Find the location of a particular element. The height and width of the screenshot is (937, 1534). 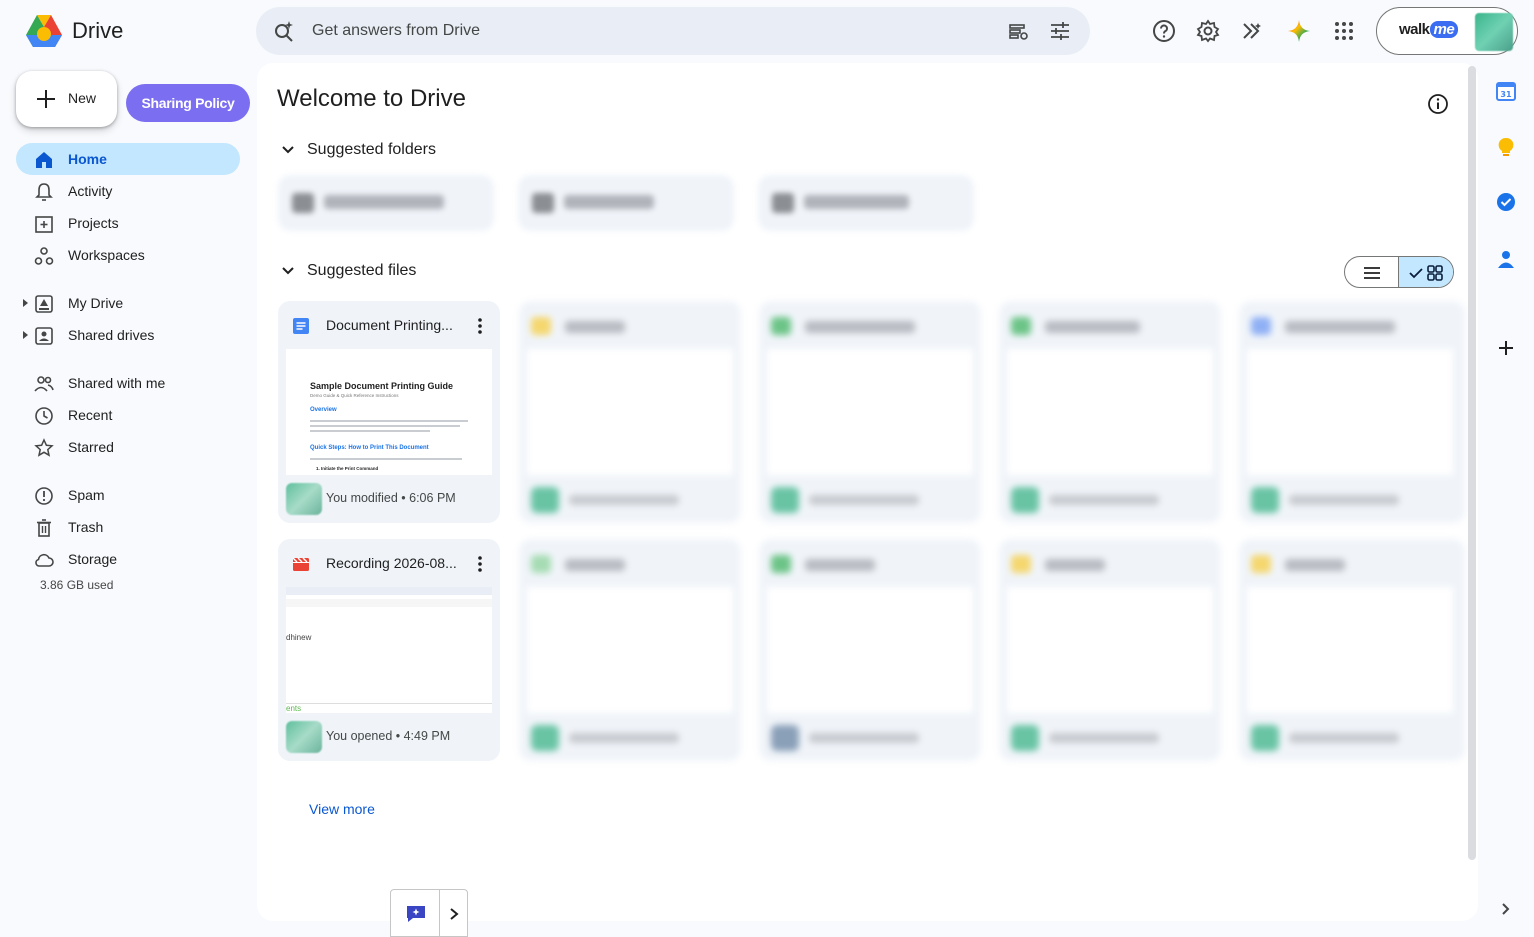

suggested-files-header: Suggested files is located at coordinates (346, 271).